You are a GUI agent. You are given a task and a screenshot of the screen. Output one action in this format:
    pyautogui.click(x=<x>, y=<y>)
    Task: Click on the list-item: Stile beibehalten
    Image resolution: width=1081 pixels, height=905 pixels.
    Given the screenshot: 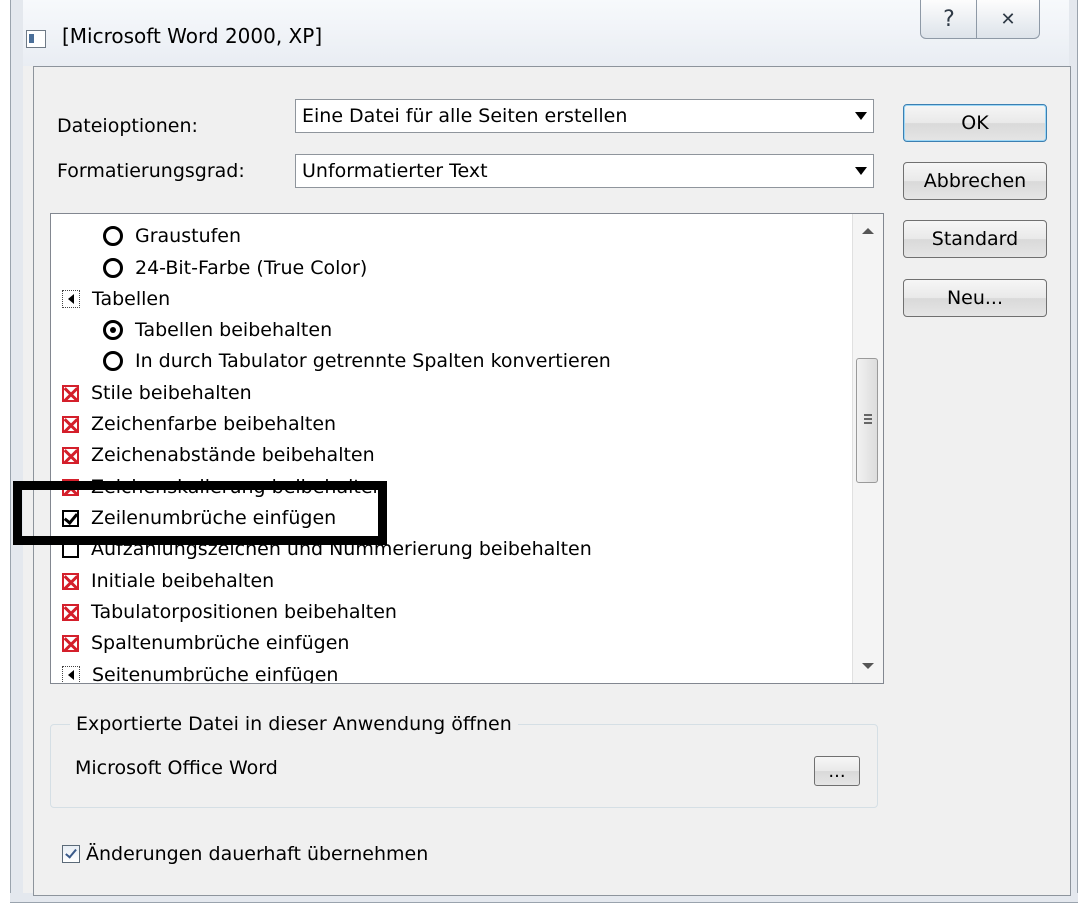 What is the action you would take?
    pyautogui.click(x=157, y=393)
    